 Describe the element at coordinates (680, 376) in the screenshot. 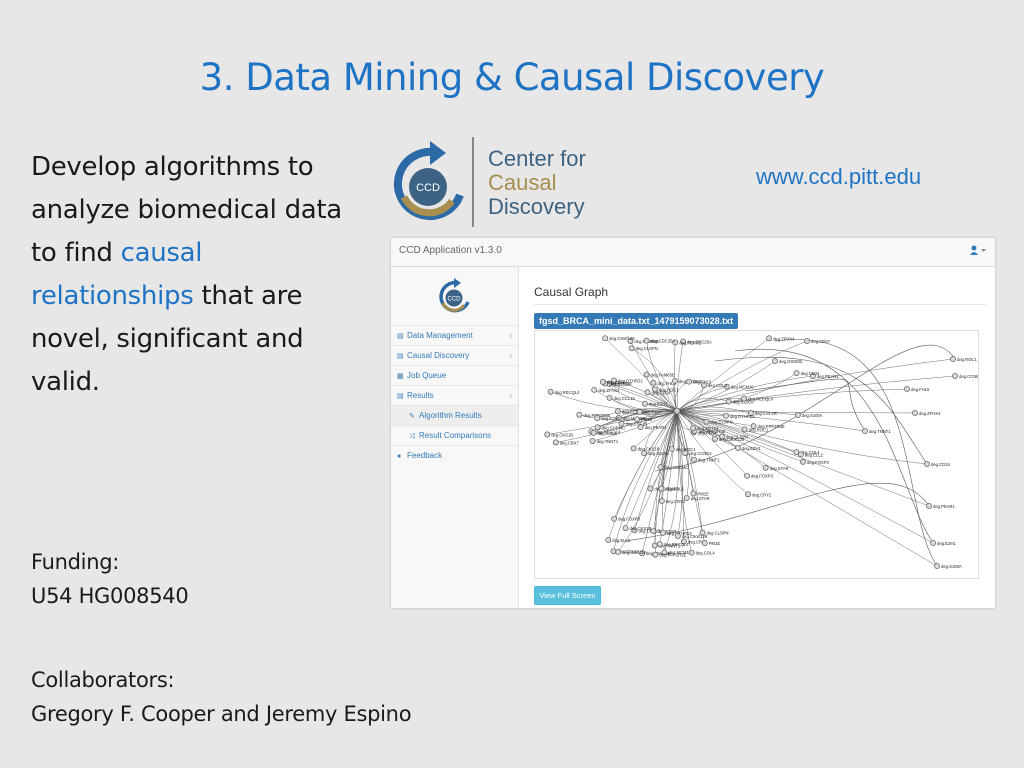

I see `graph-edge` at that location.